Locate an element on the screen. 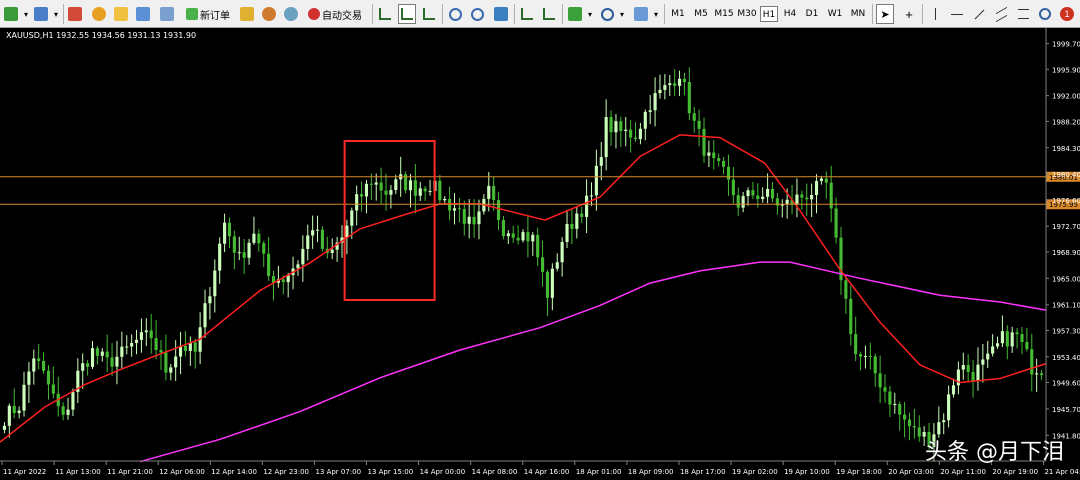 The width and height of the screenshot is (1080, 480). profiles-button is located at coordinates (41, 14).